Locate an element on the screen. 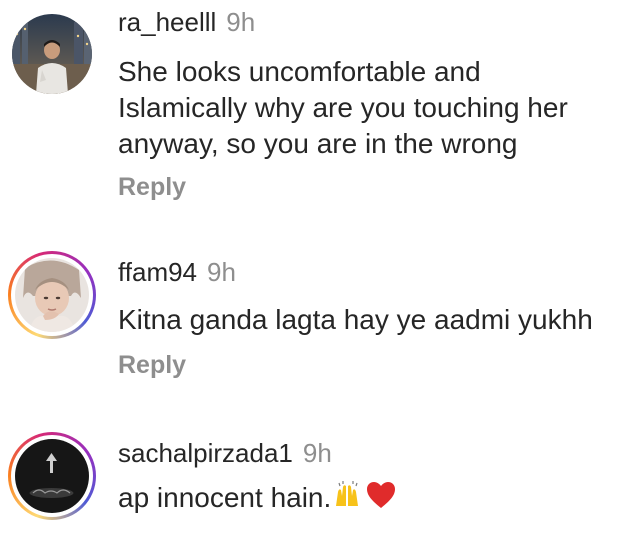 The width and height of the screenshot is (631, 535). comment-text: Kitna ganda lagta hay ye aadmi yukhh is located at coordinates (368, 320).